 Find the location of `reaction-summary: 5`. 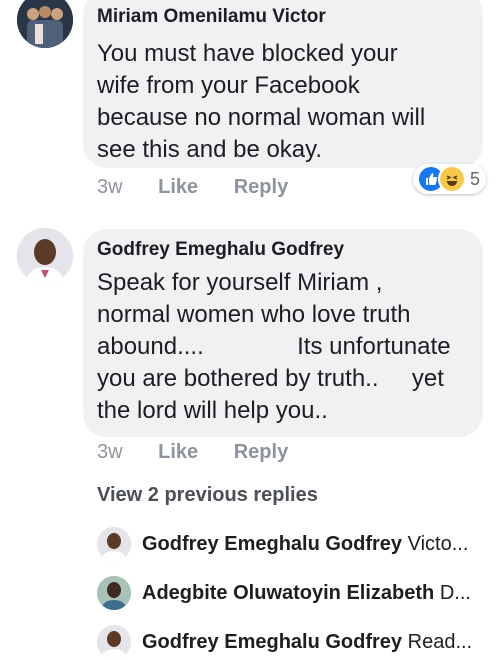

reaction-summary: 5 is located at coordinates (450, 179).